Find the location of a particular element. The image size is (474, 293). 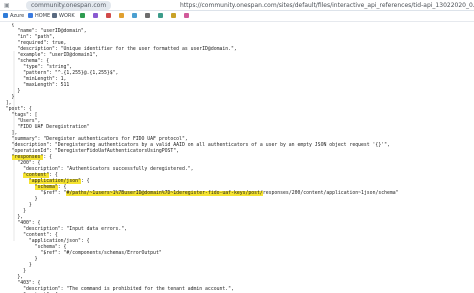

bookmark-item: HOME is located at coordinates (39, 16).